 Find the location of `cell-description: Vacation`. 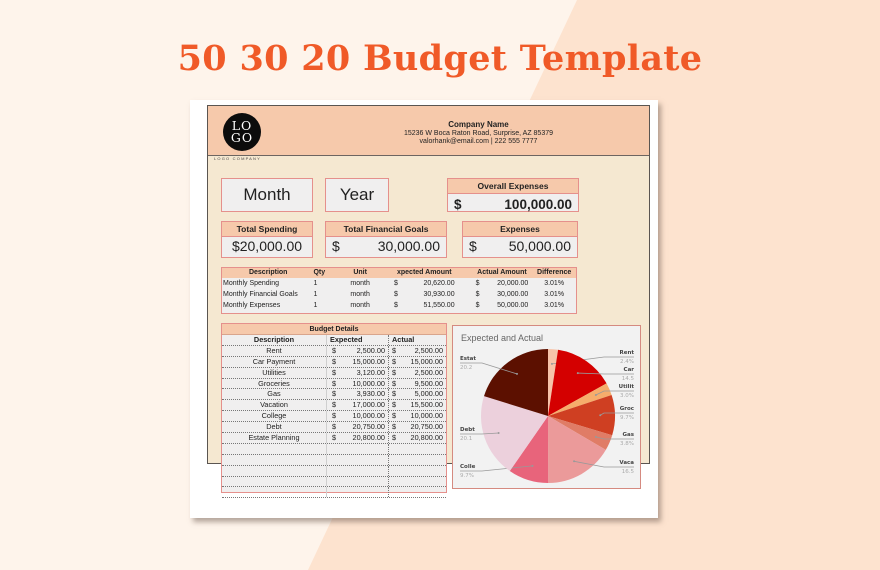

cell-description: Vacation is located at coordinates (274, 405).